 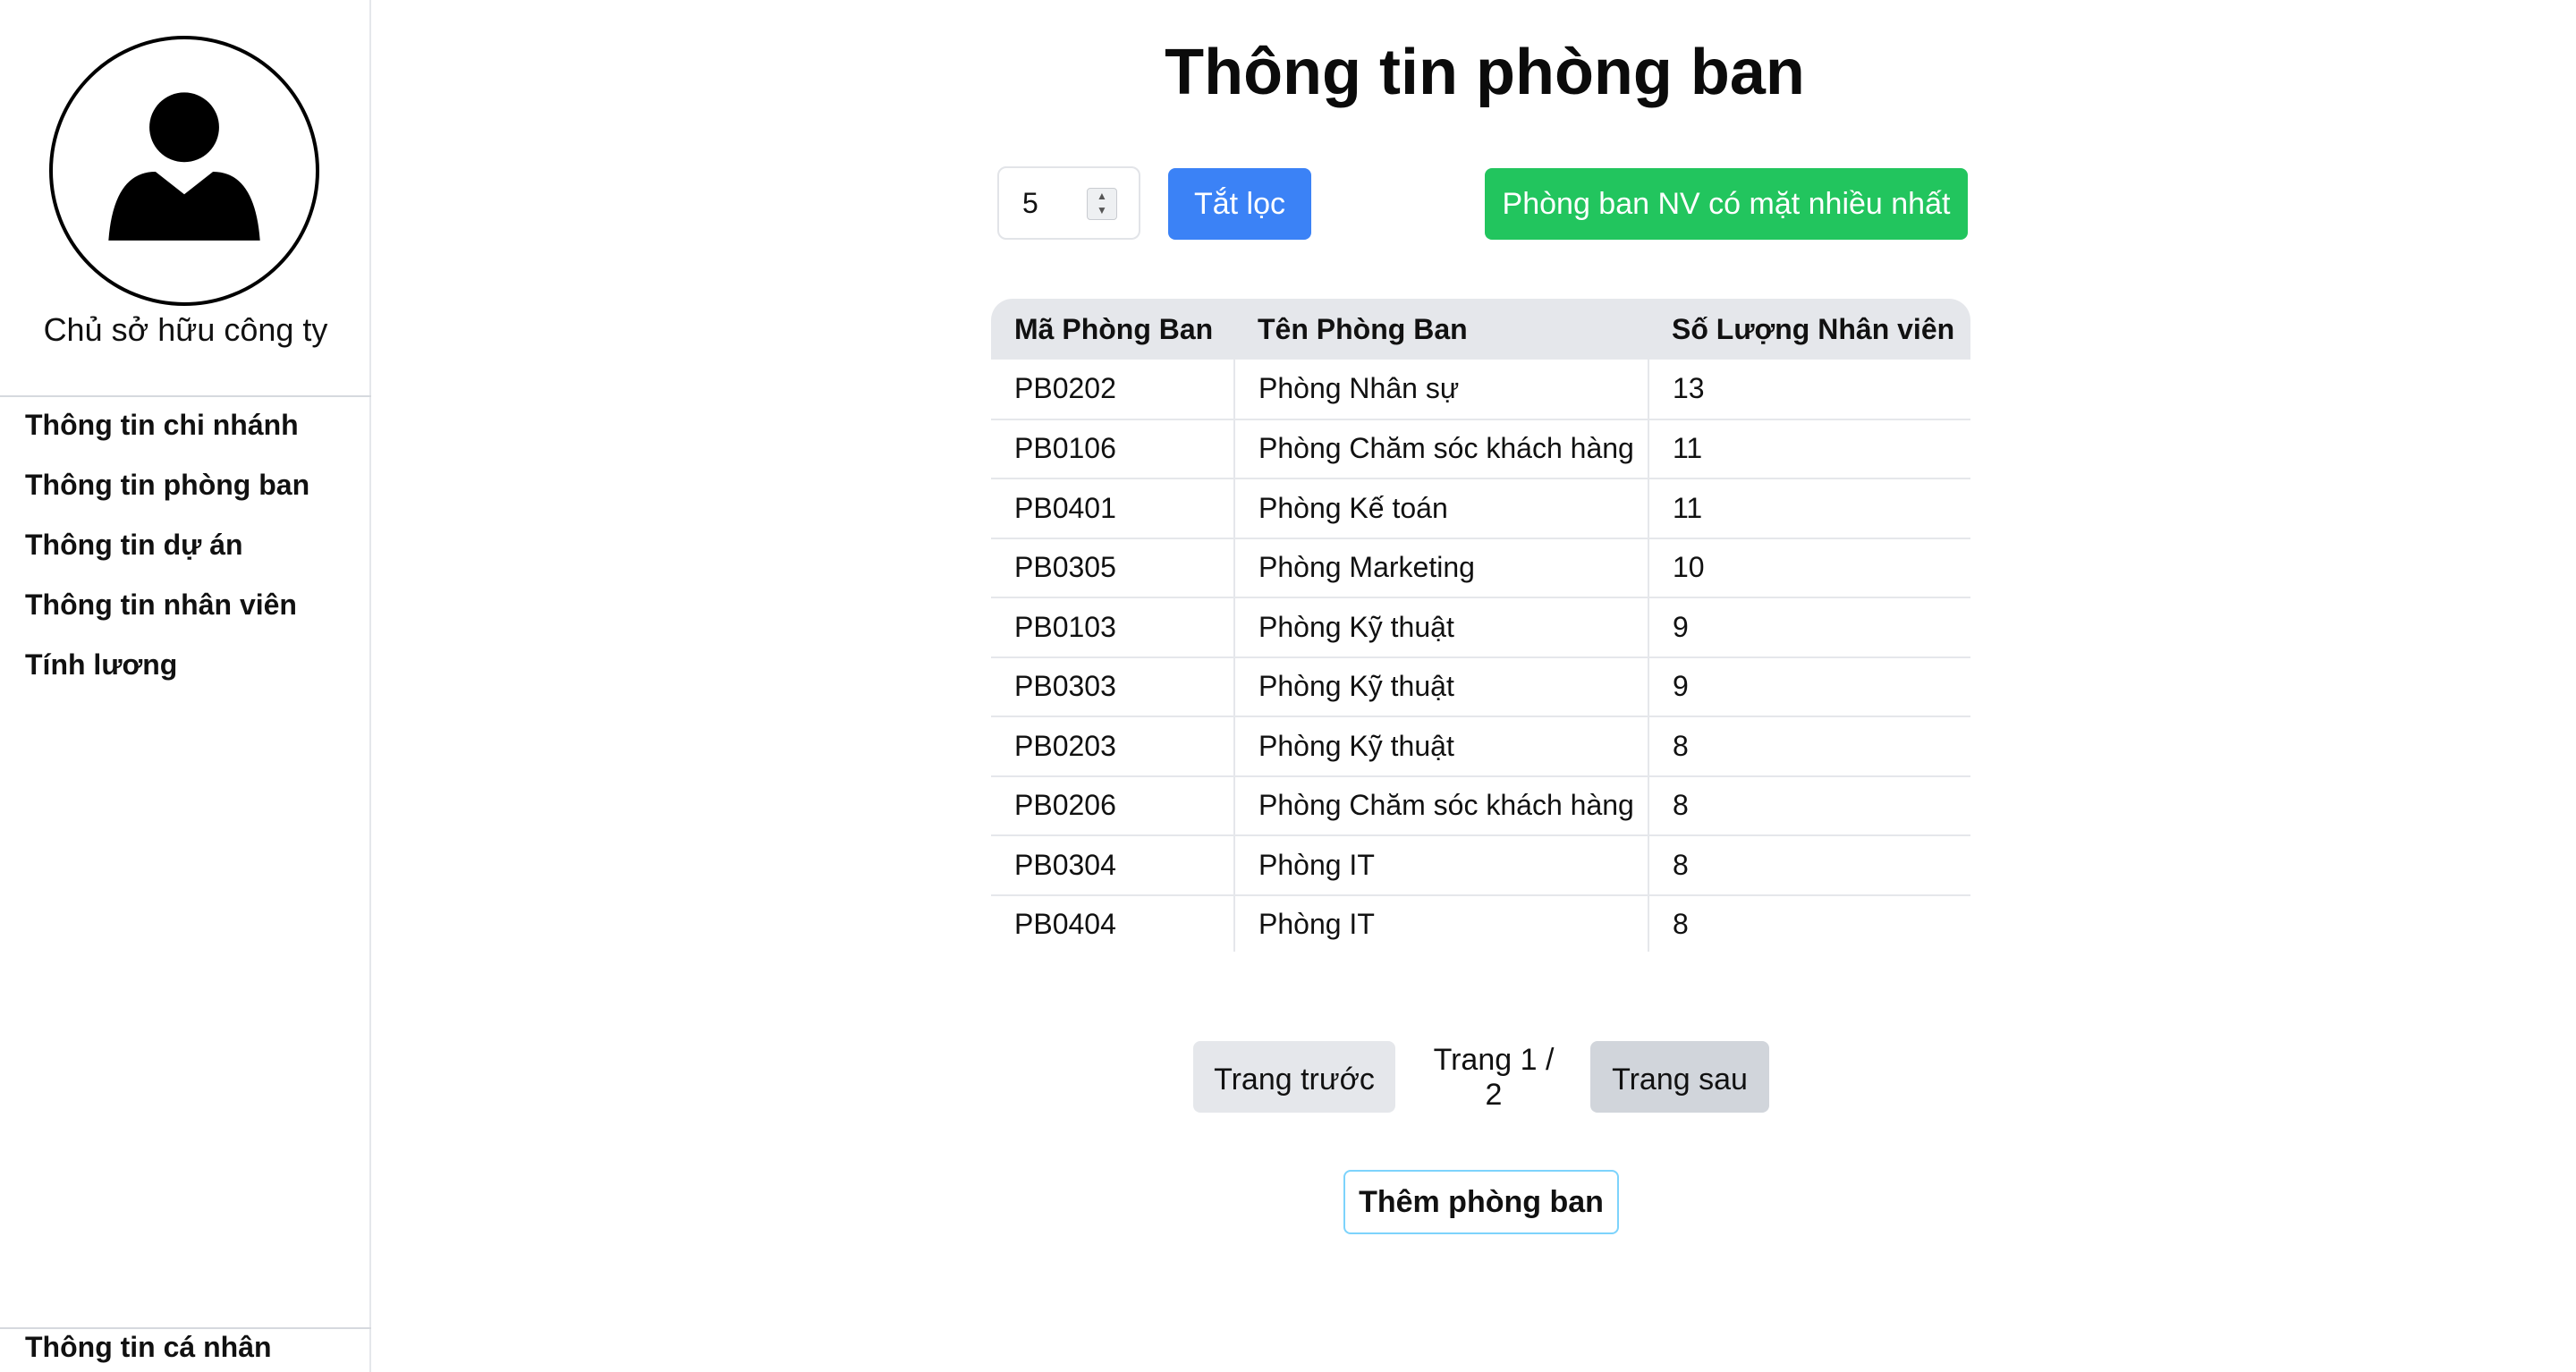 I want to click on filter-off-button: Tắt lọc, so click(x=1239, y=204).